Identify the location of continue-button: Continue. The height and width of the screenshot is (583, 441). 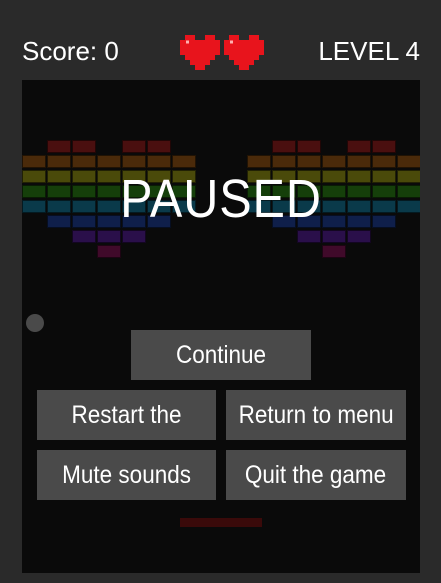
(221, 355).